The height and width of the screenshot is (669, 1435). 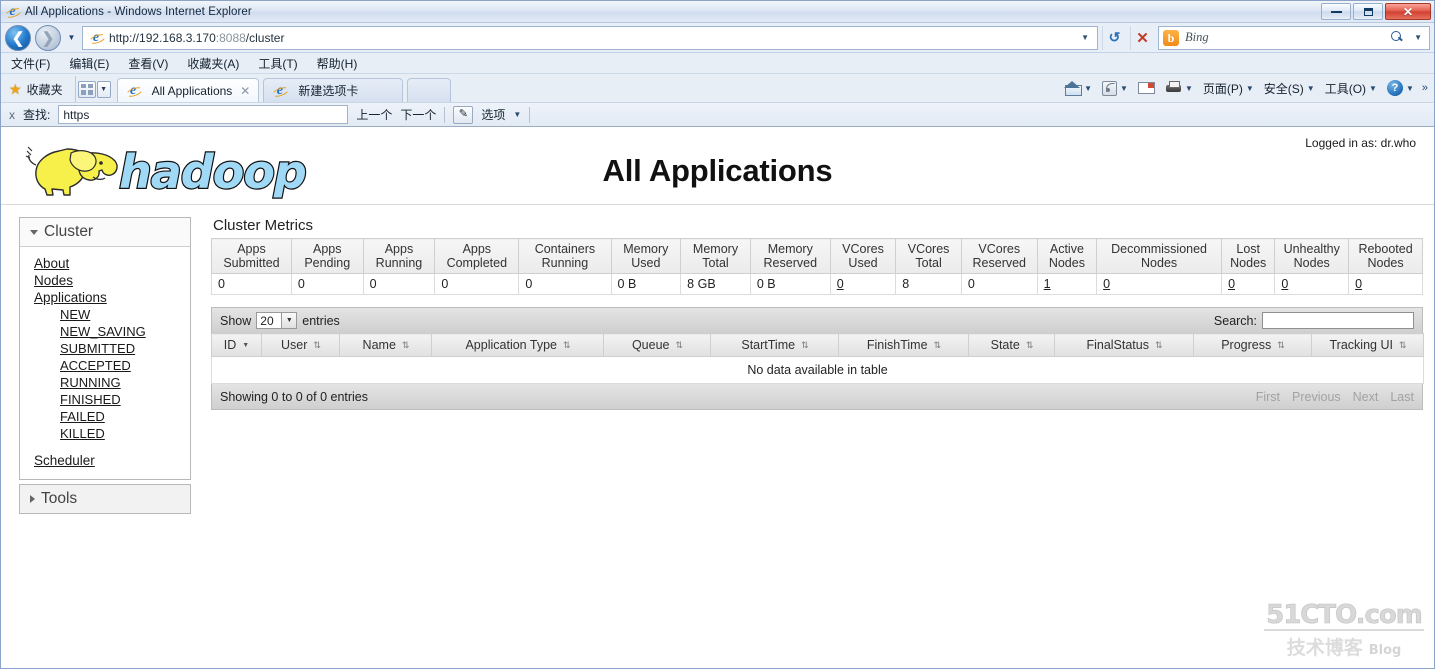 I want to click on maximize-button, so click(x=1368, y=11).